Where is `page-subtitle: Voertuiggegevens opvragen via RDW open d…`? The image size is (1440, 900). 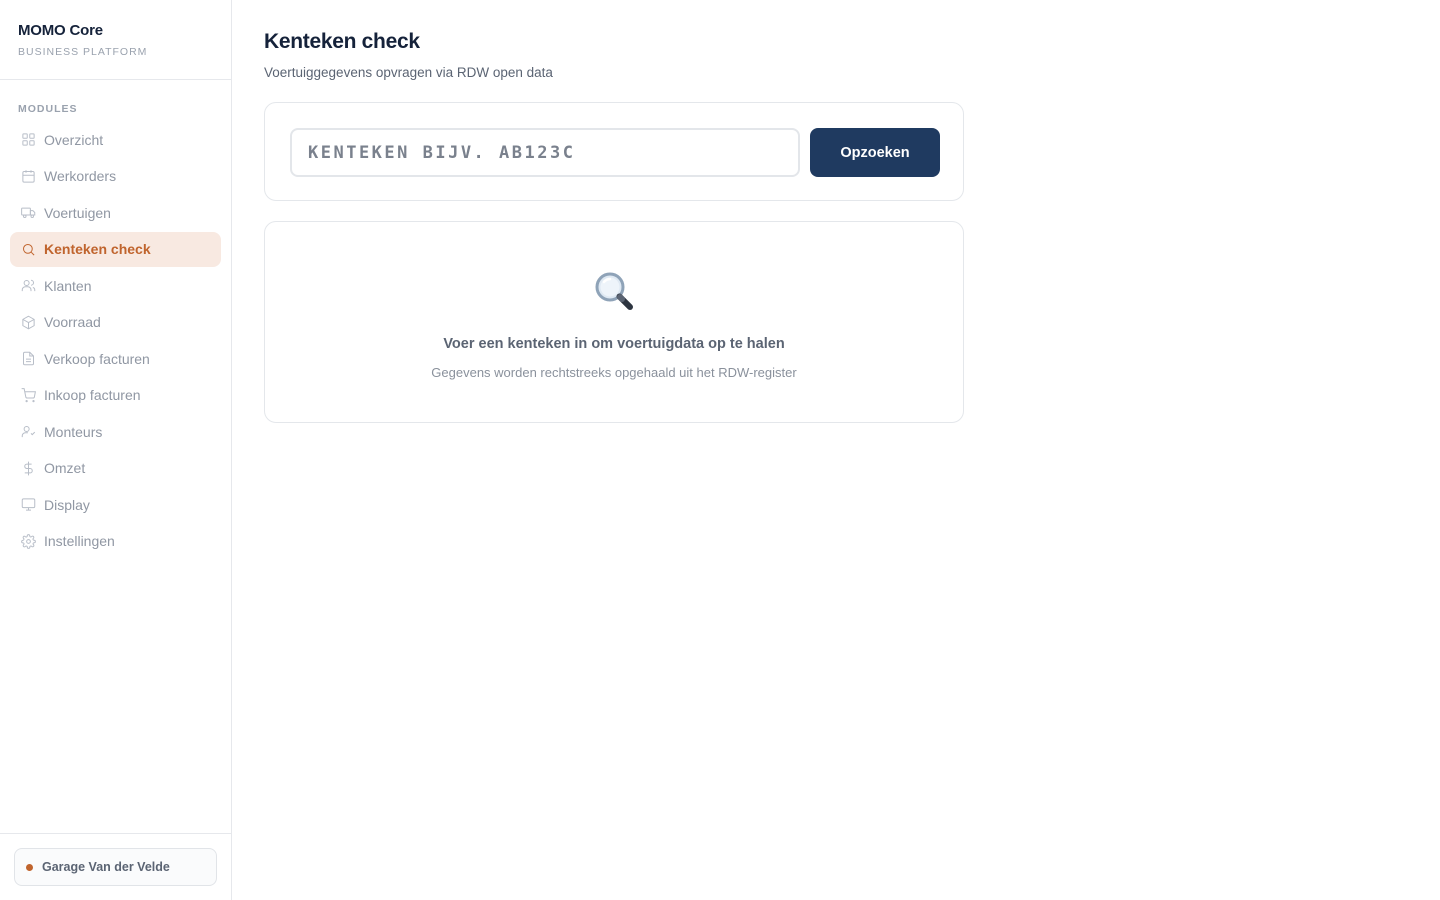
page-subtitle: Voertuiggegevens opvragen via RDW open d… is located at coordinates (408, 72).